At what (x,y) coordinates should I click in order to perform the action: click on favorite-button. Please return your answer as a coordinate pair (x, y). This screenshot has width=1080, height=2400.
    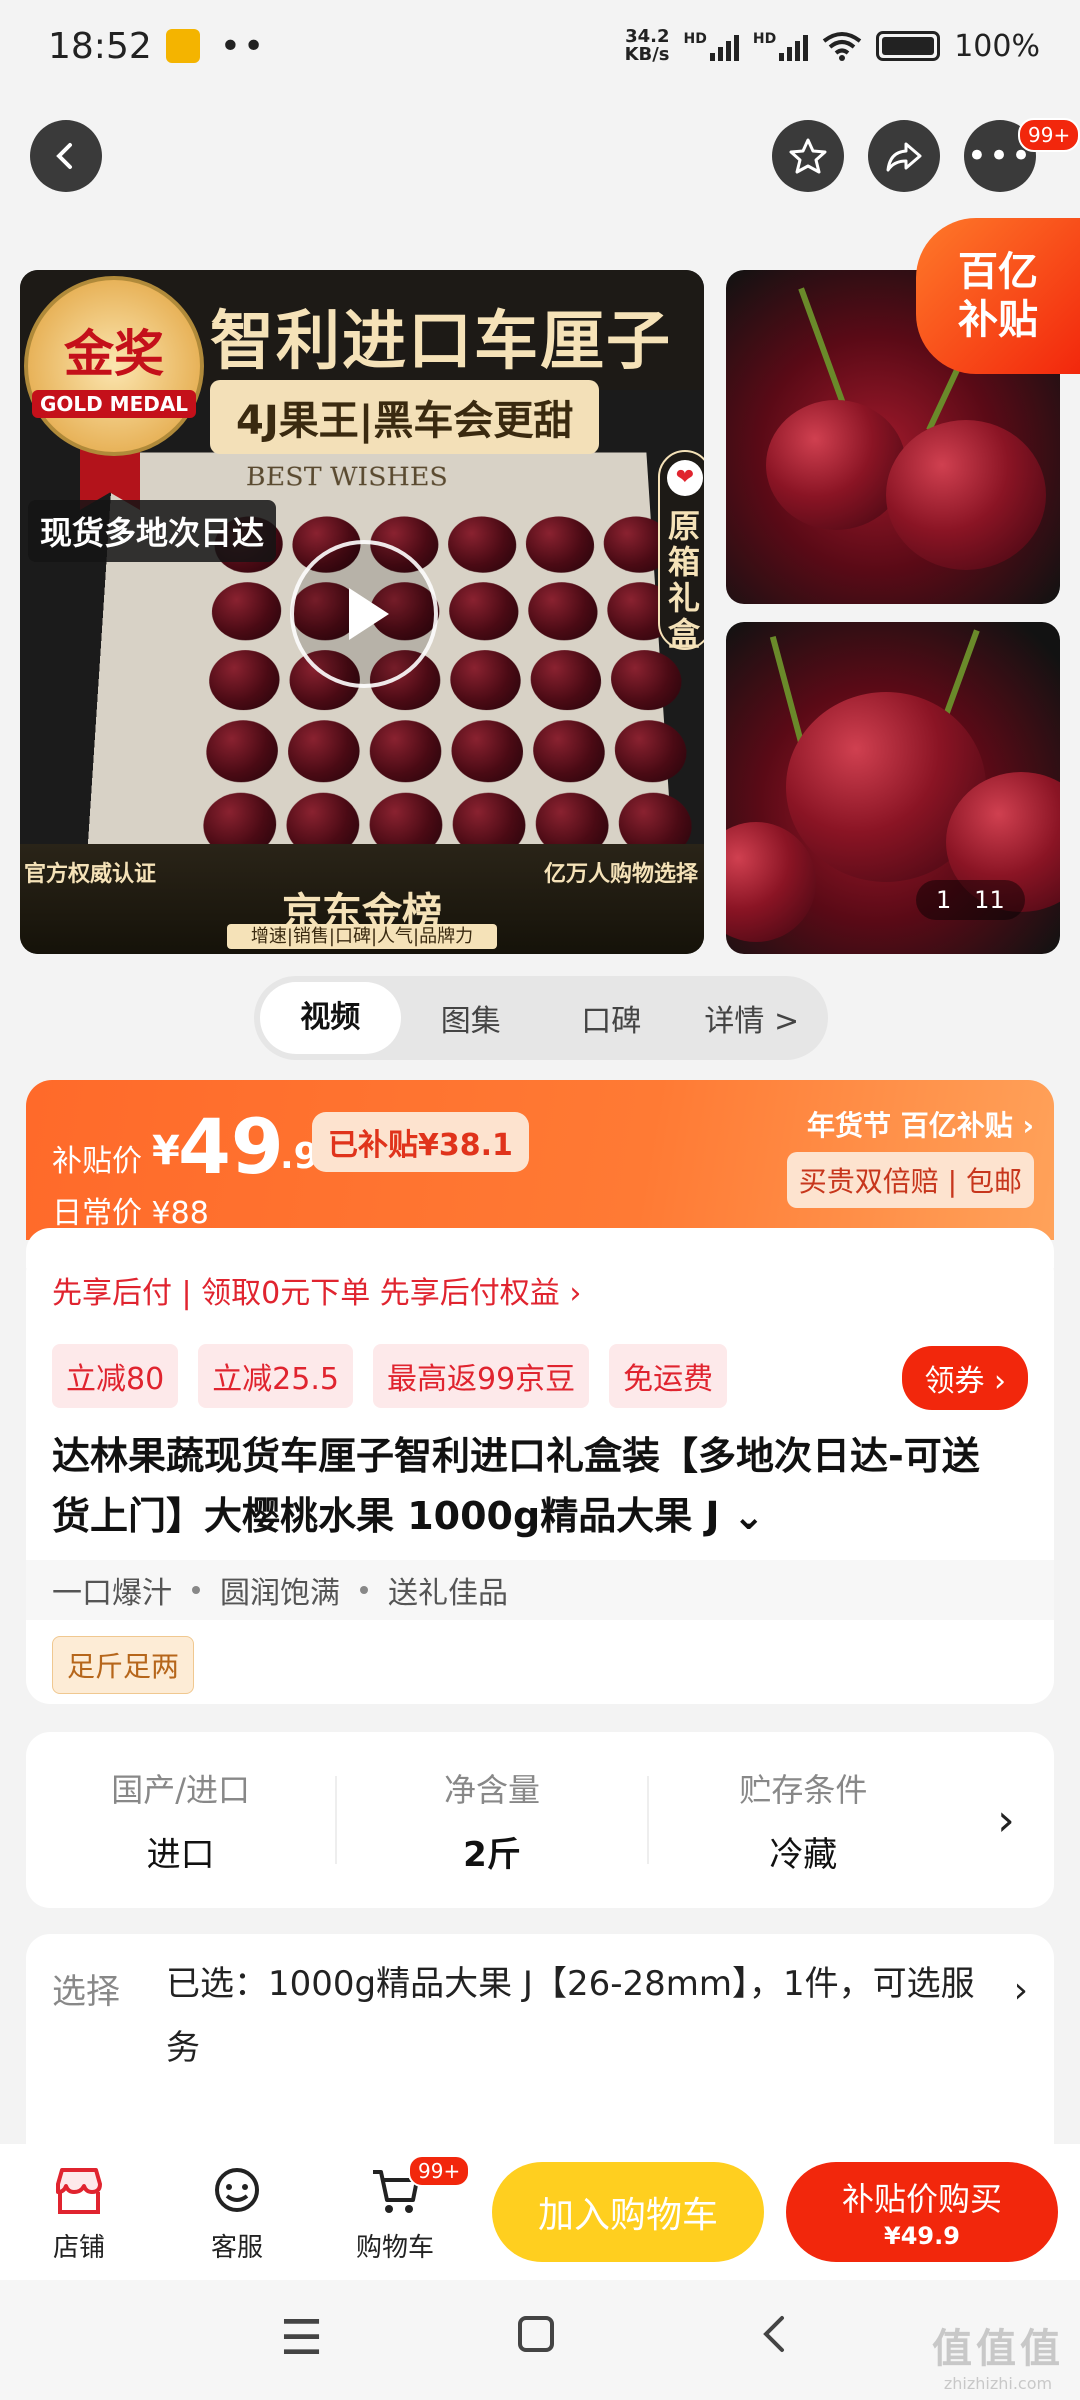
    Looking at the image, I should click on (808, 156).